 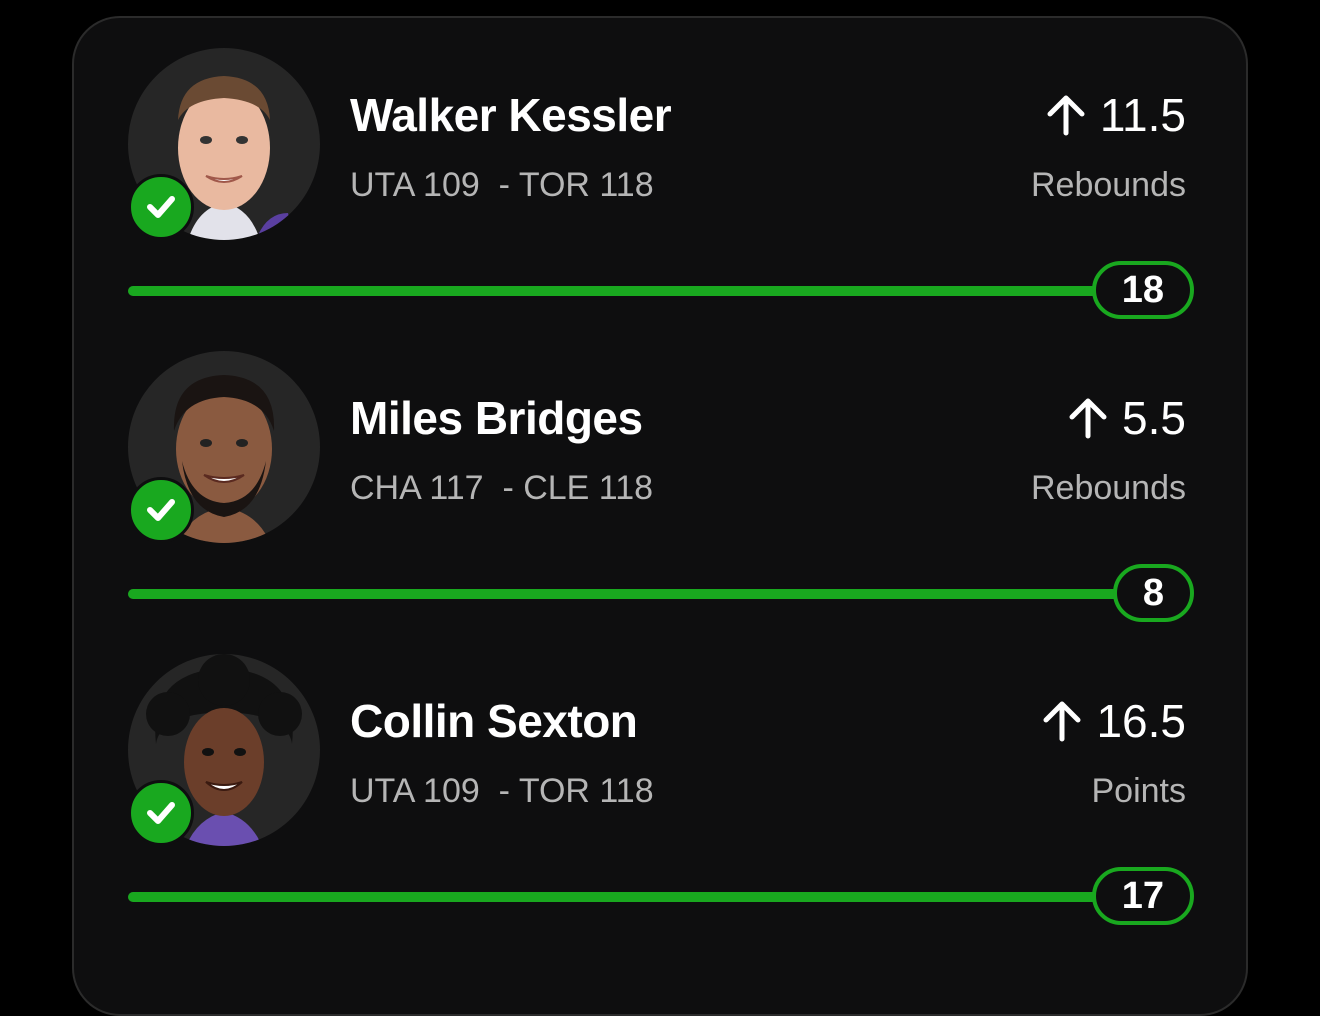 I want to click on result-badge: 17, so click(x=1142, y=896).